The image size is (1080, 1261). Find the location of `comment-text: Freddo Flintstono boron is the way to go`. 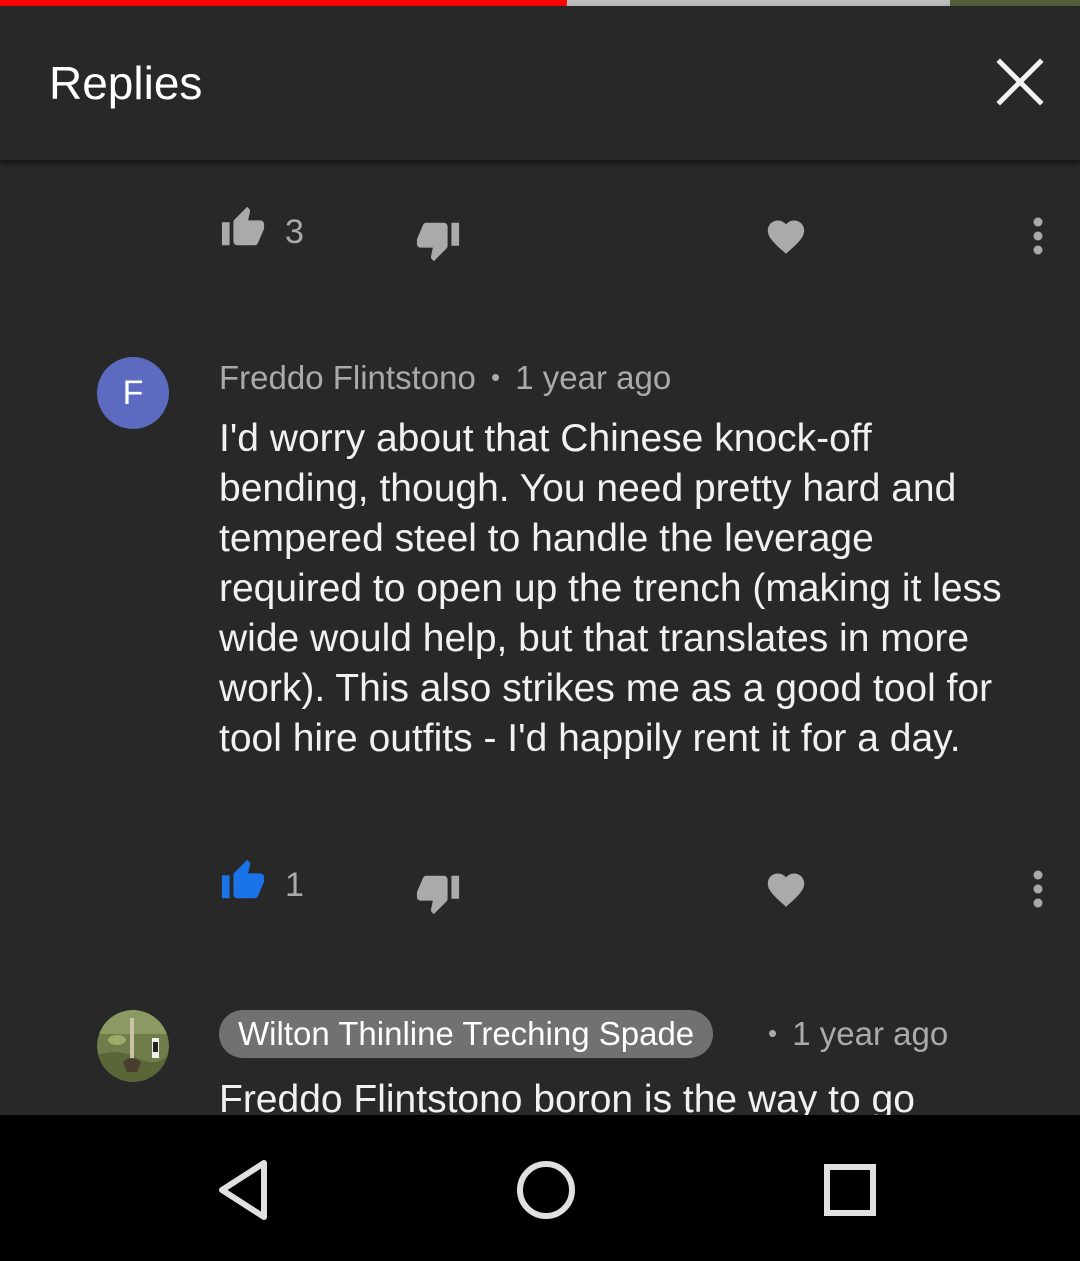

comment-text: Freddo Flintstono boron is the way to go is located at coordinates (567, 1096).